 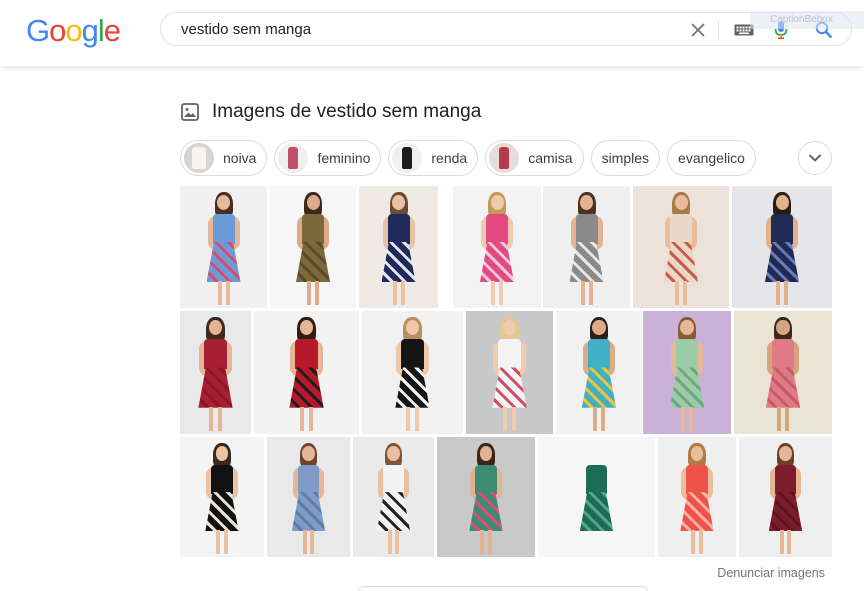 I want to click on chip-renda: renda, so click(x=433, y=158).